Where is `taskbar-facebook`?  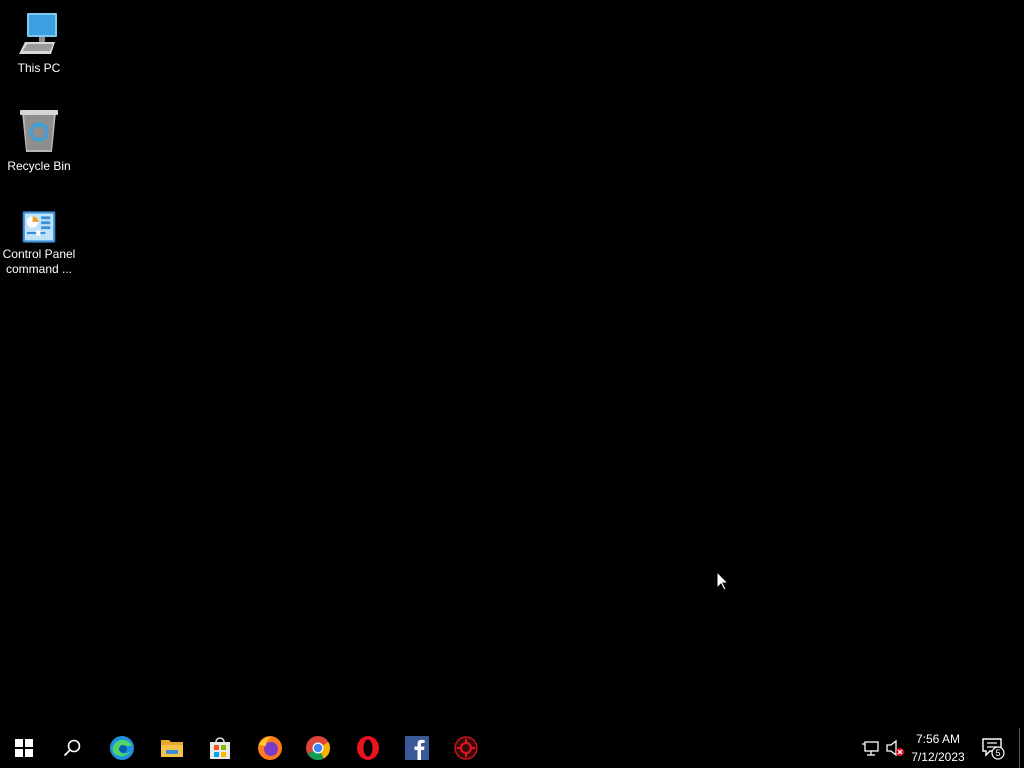 taskbar-facebook is located at coordinates (417, 748).